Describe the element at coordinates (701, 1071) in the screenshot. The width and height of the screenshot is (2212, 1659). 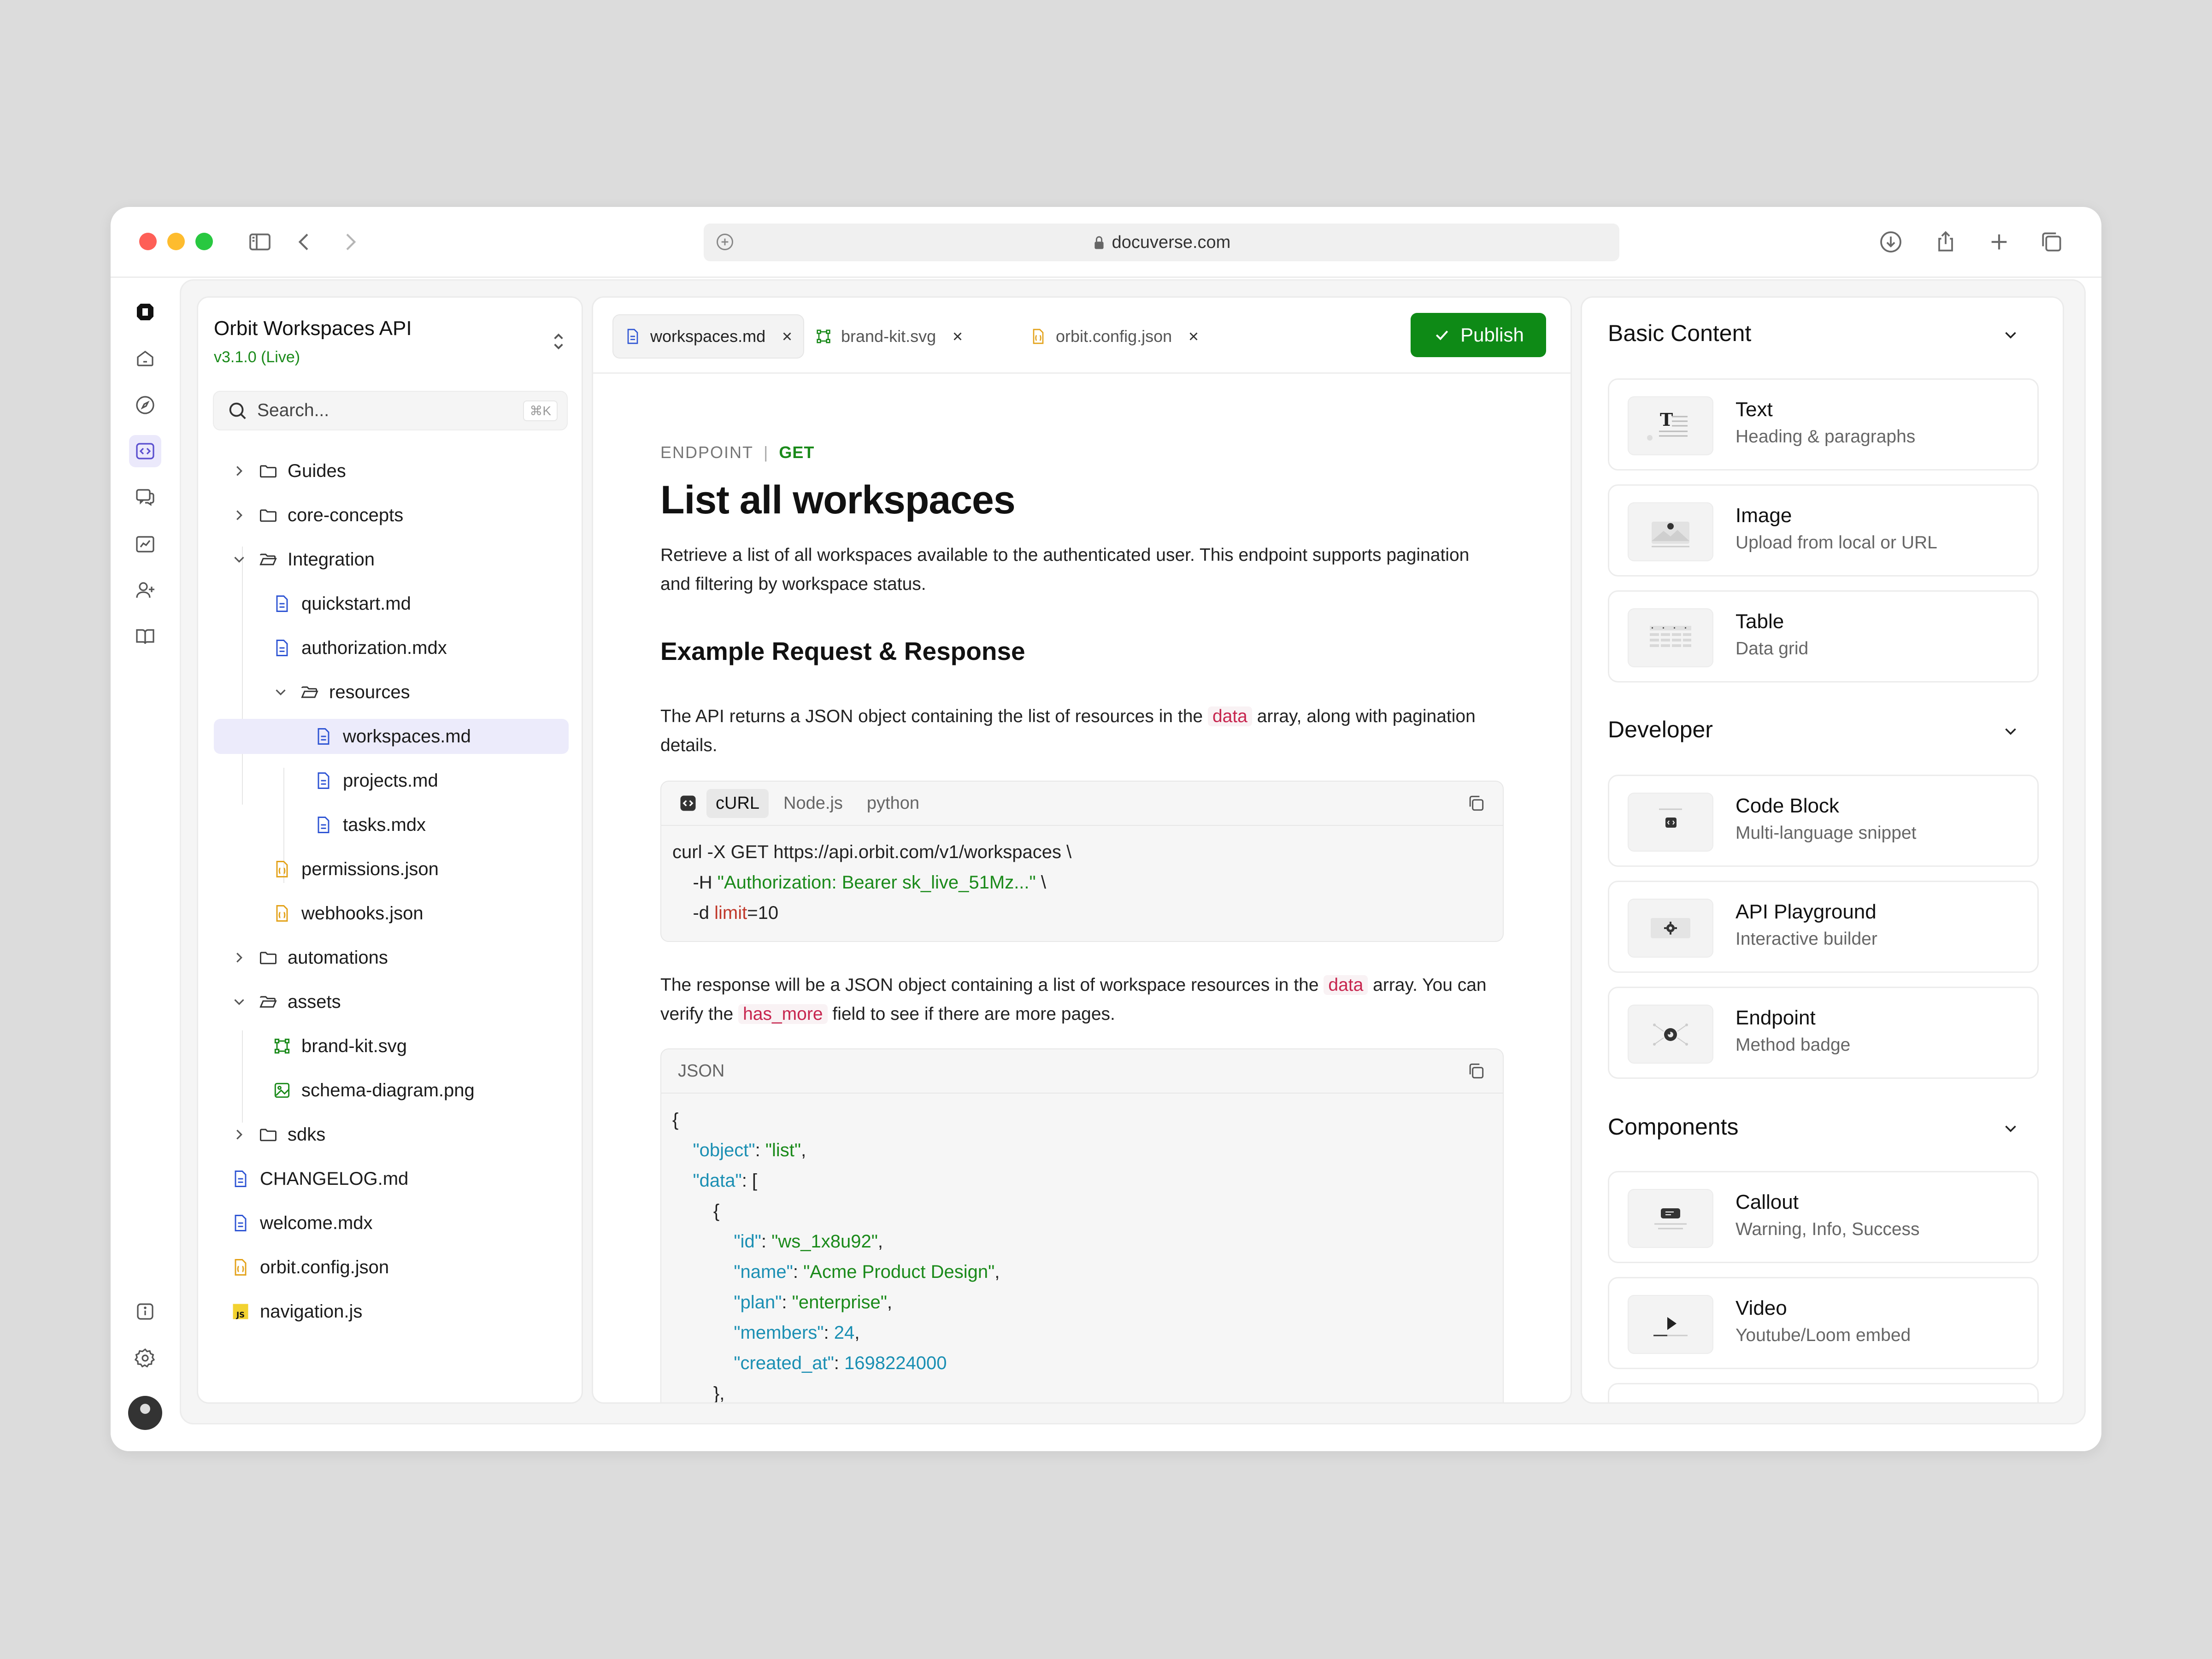
I see `json-label: JSON` at that location.